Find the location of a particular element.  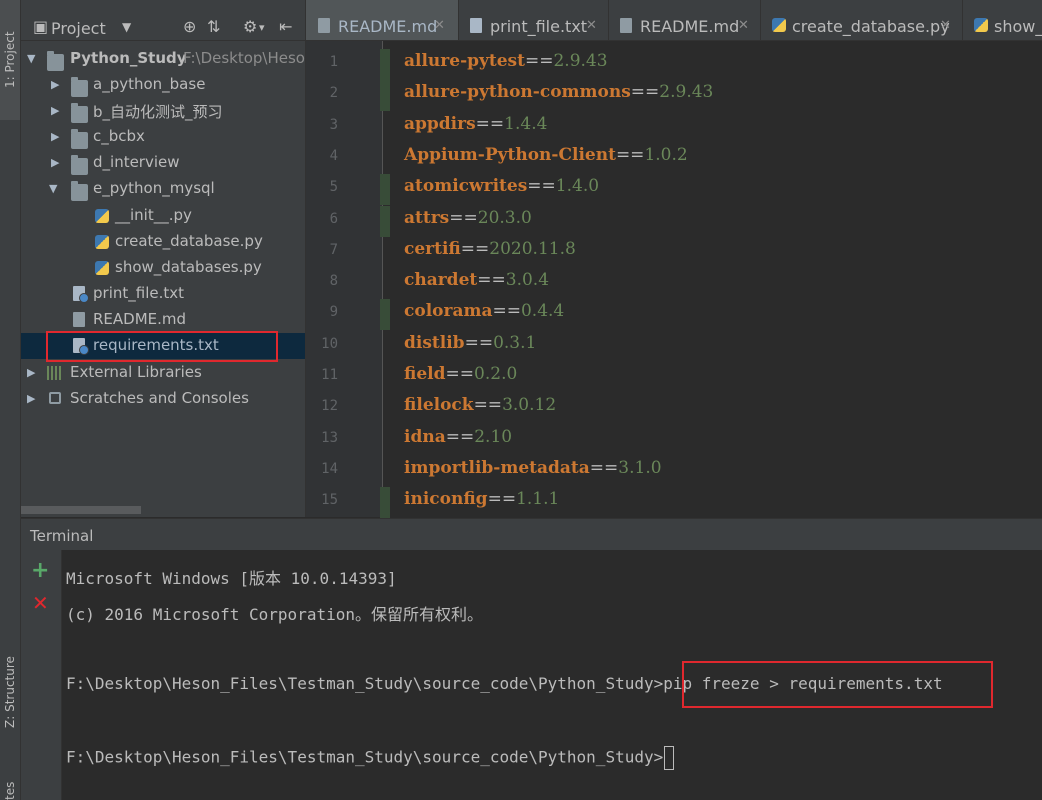

package-version: 3.0.4 is located at coordinates (527, 280).